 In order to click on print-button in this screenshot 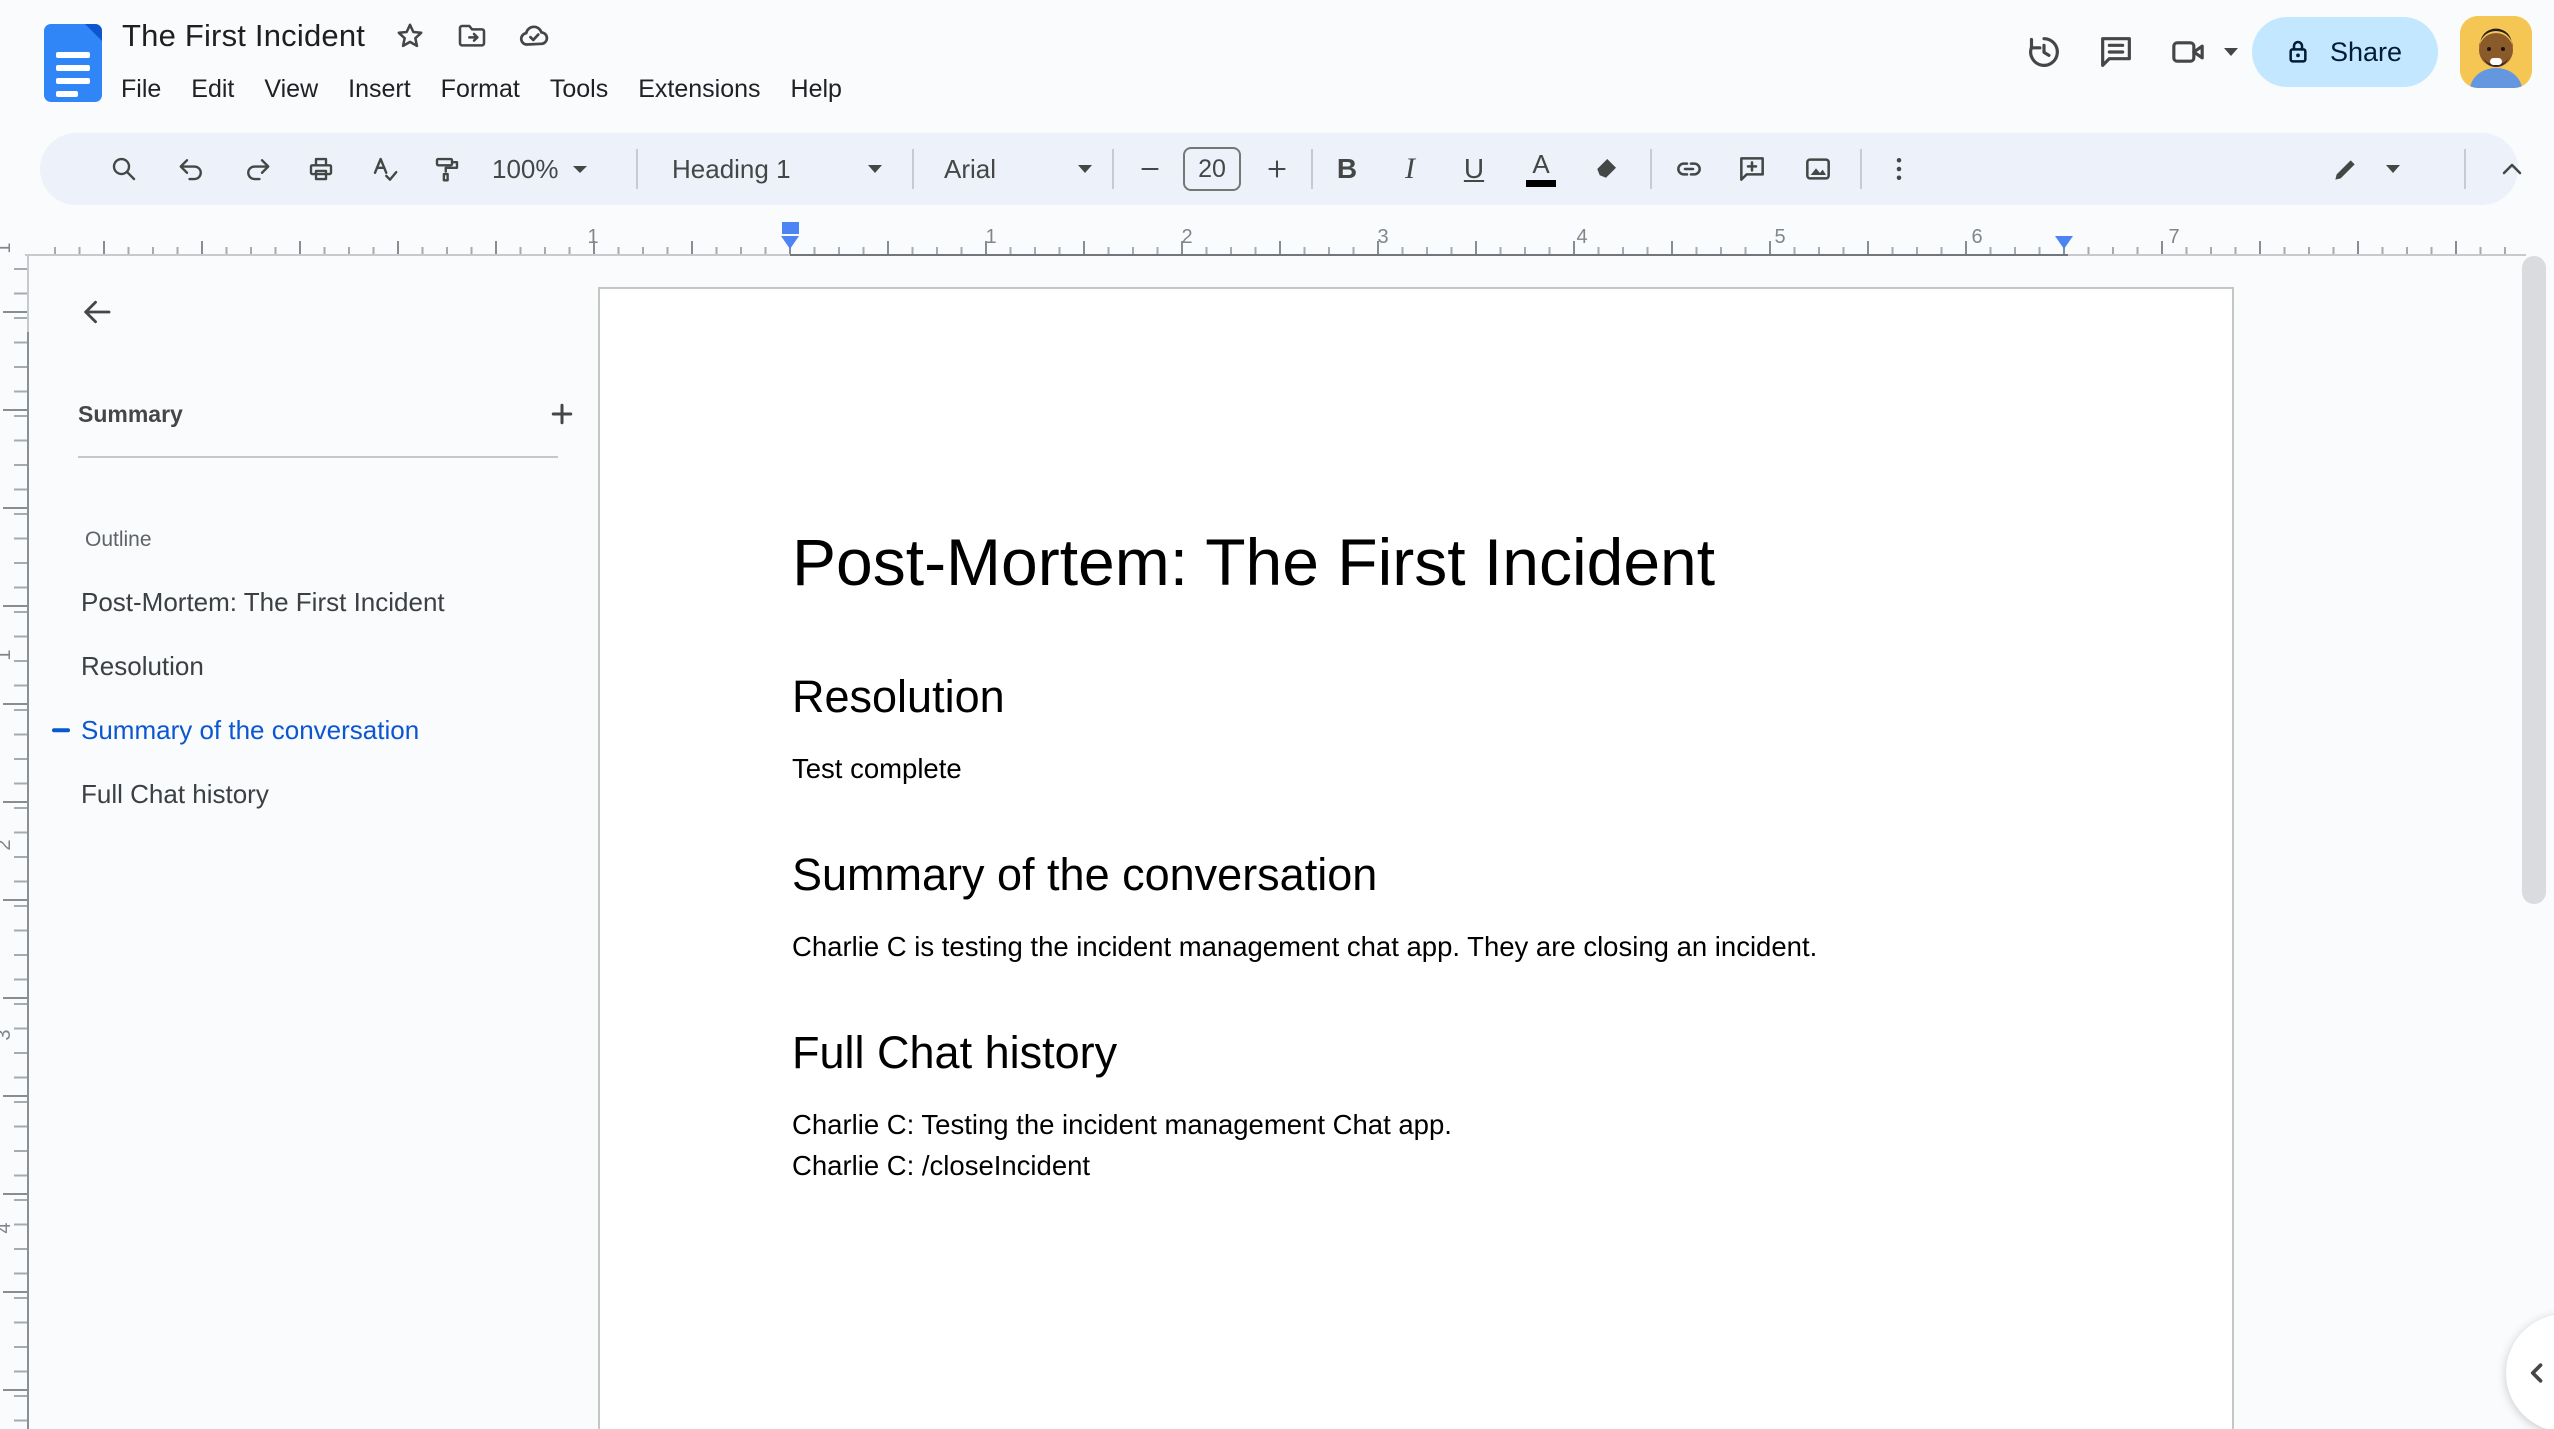, I will do `click(321, 169)`.